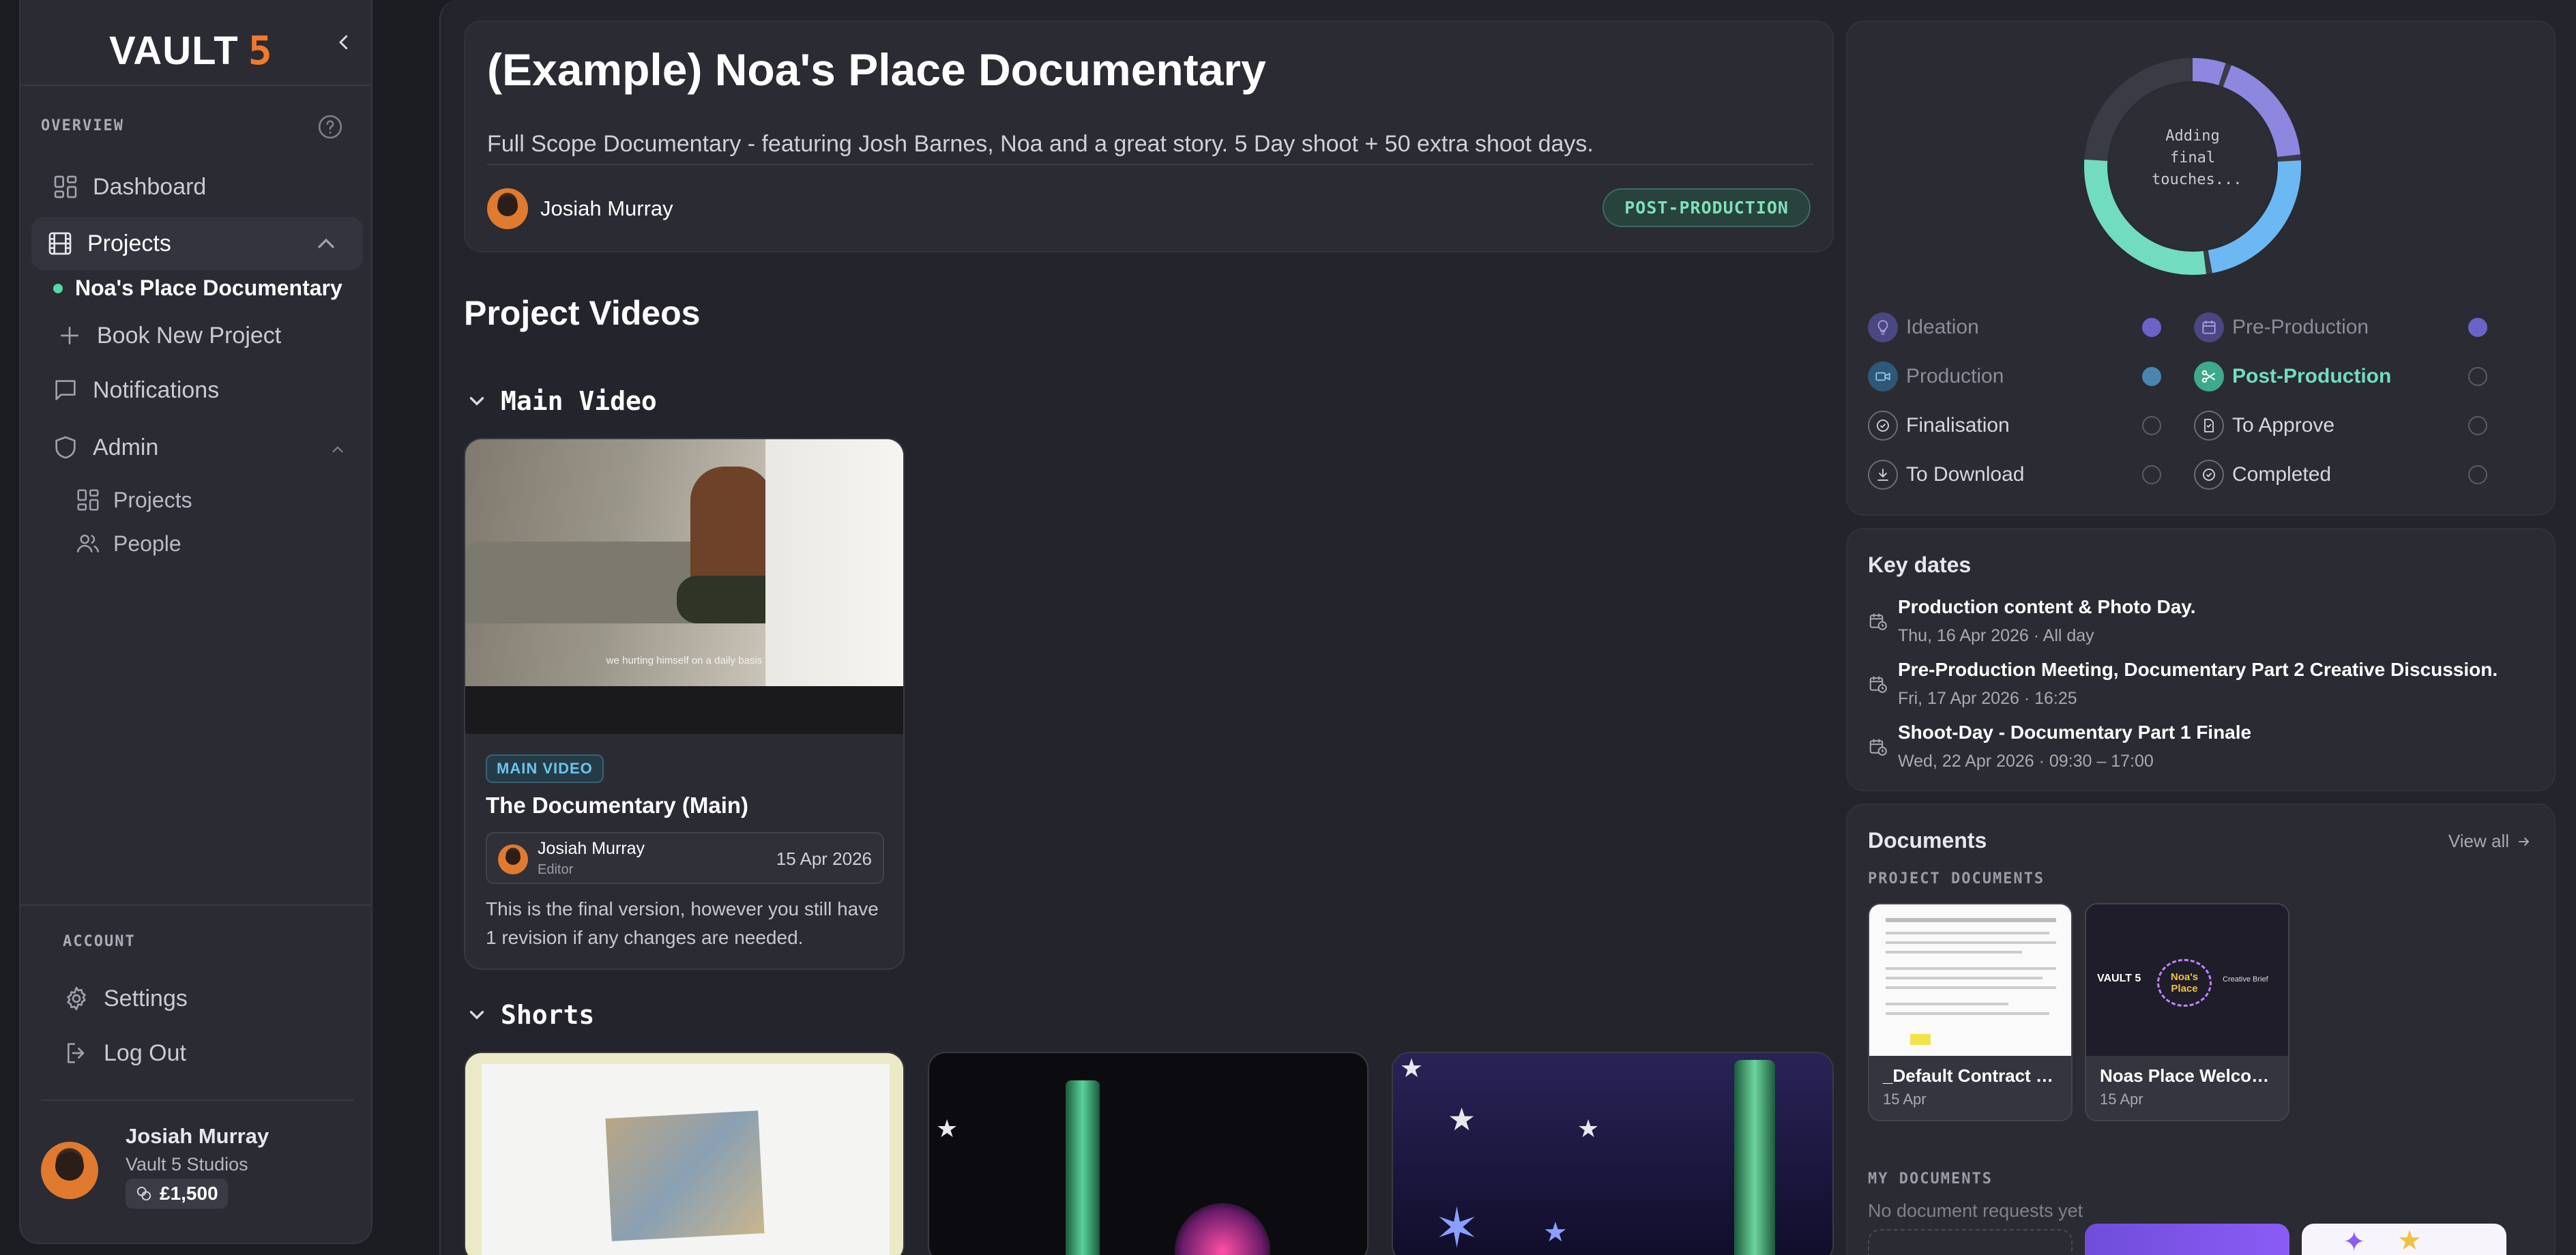  Describe the element at coordinates (2404, 1239) in the screenshot. I see `document-thumbnail: ✦ ★` at that location.